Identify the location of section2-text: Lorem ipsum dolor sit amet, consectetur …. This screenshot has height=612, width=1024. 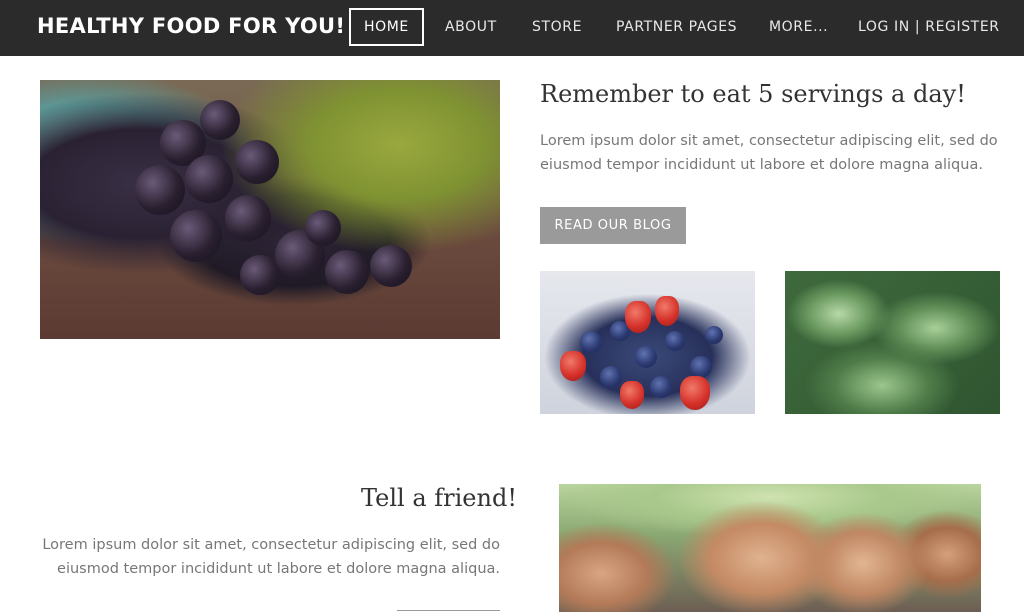
(271, 557).